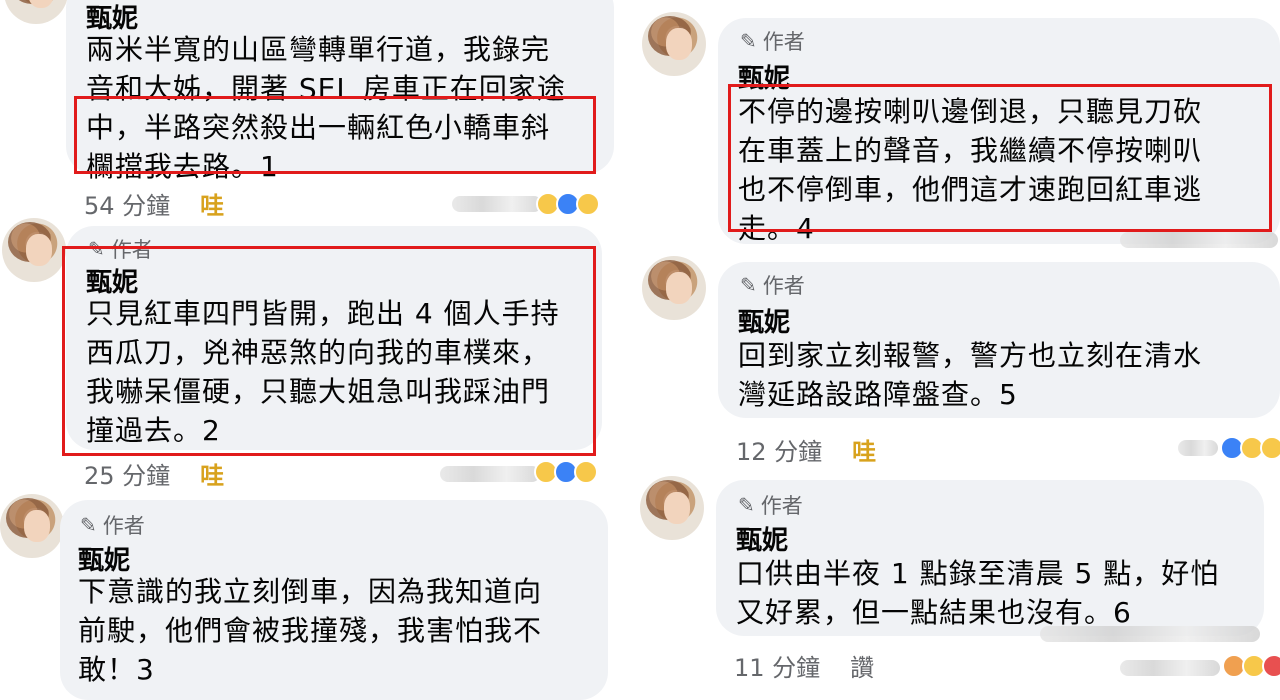 This screenshot has height=700, width=1280. I want to click on comment-text: 口供由半夜 1 點錄至清晨 5 點，好怕 又好累，但一點結果也沒有。6, so click(978, 593).